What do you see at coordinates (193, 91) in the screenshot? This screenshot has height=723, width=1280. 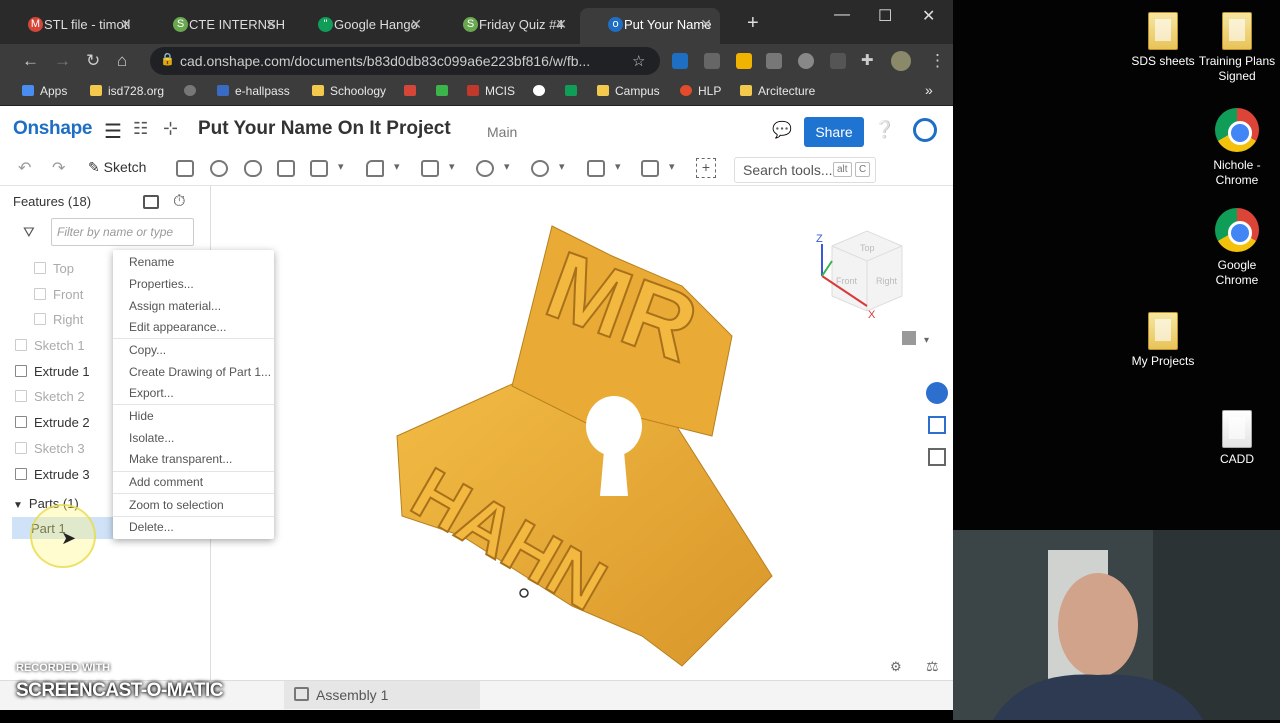 I see `bookmark-icon-only` at bounding box center [193, 91].